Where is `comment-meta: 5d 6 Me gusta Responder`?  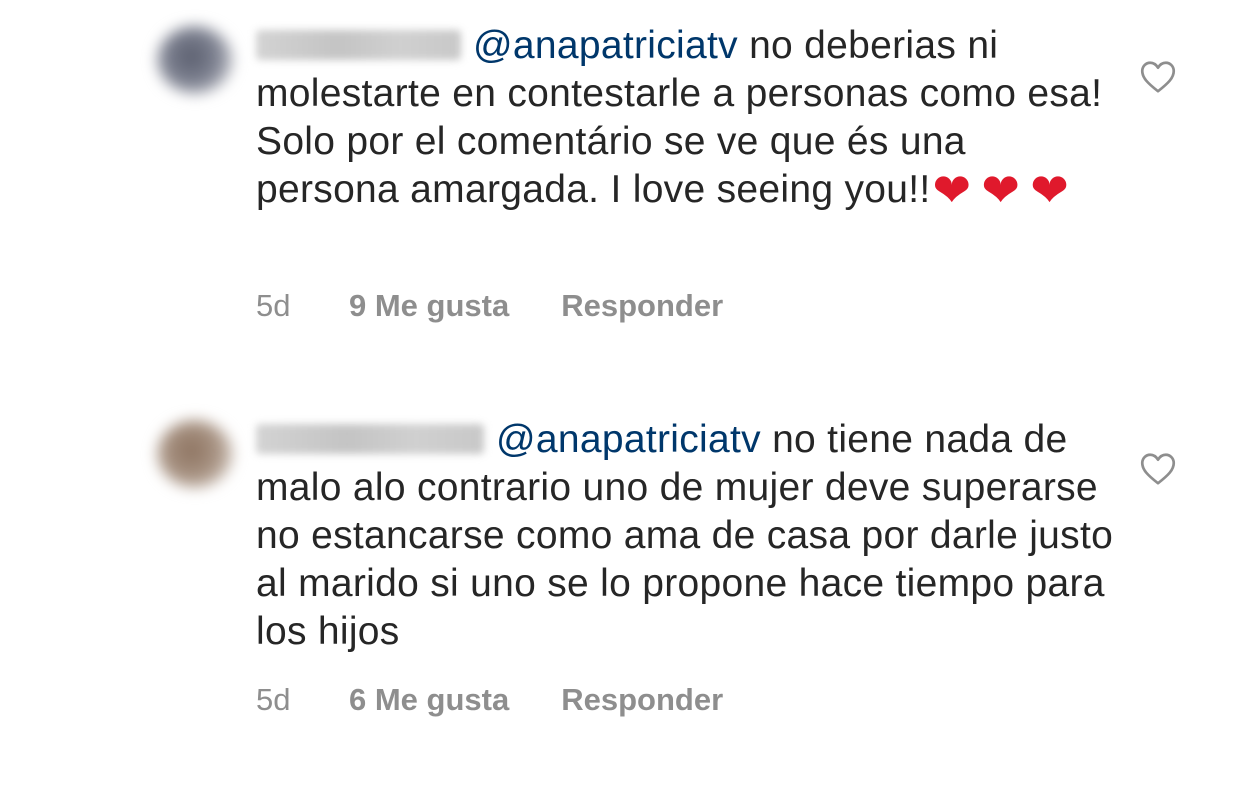 comment-meta: 5d 6 Me gusta Responder is located at coordinates (489, 700).